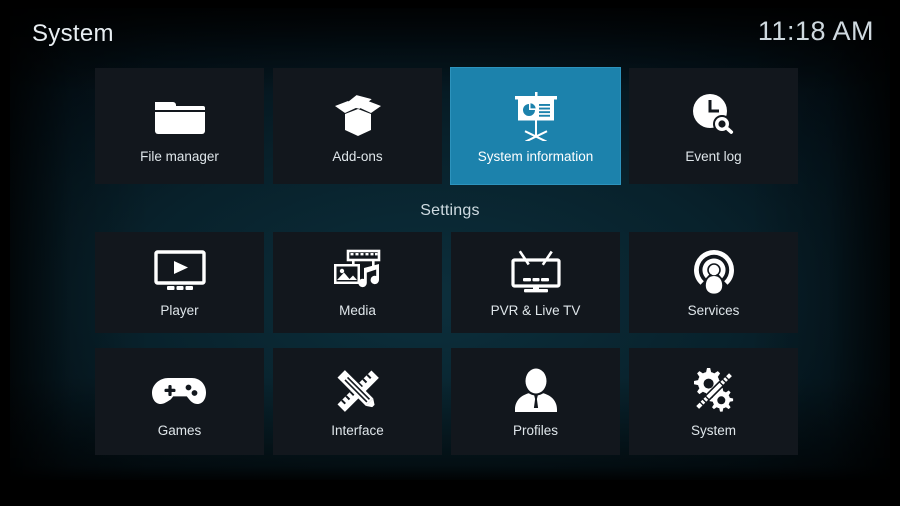 This screenshot has width=900, height=506. Describe the element at coordinates (536, 116) in the screenshot. I see `presentation-board-icon` at that location.